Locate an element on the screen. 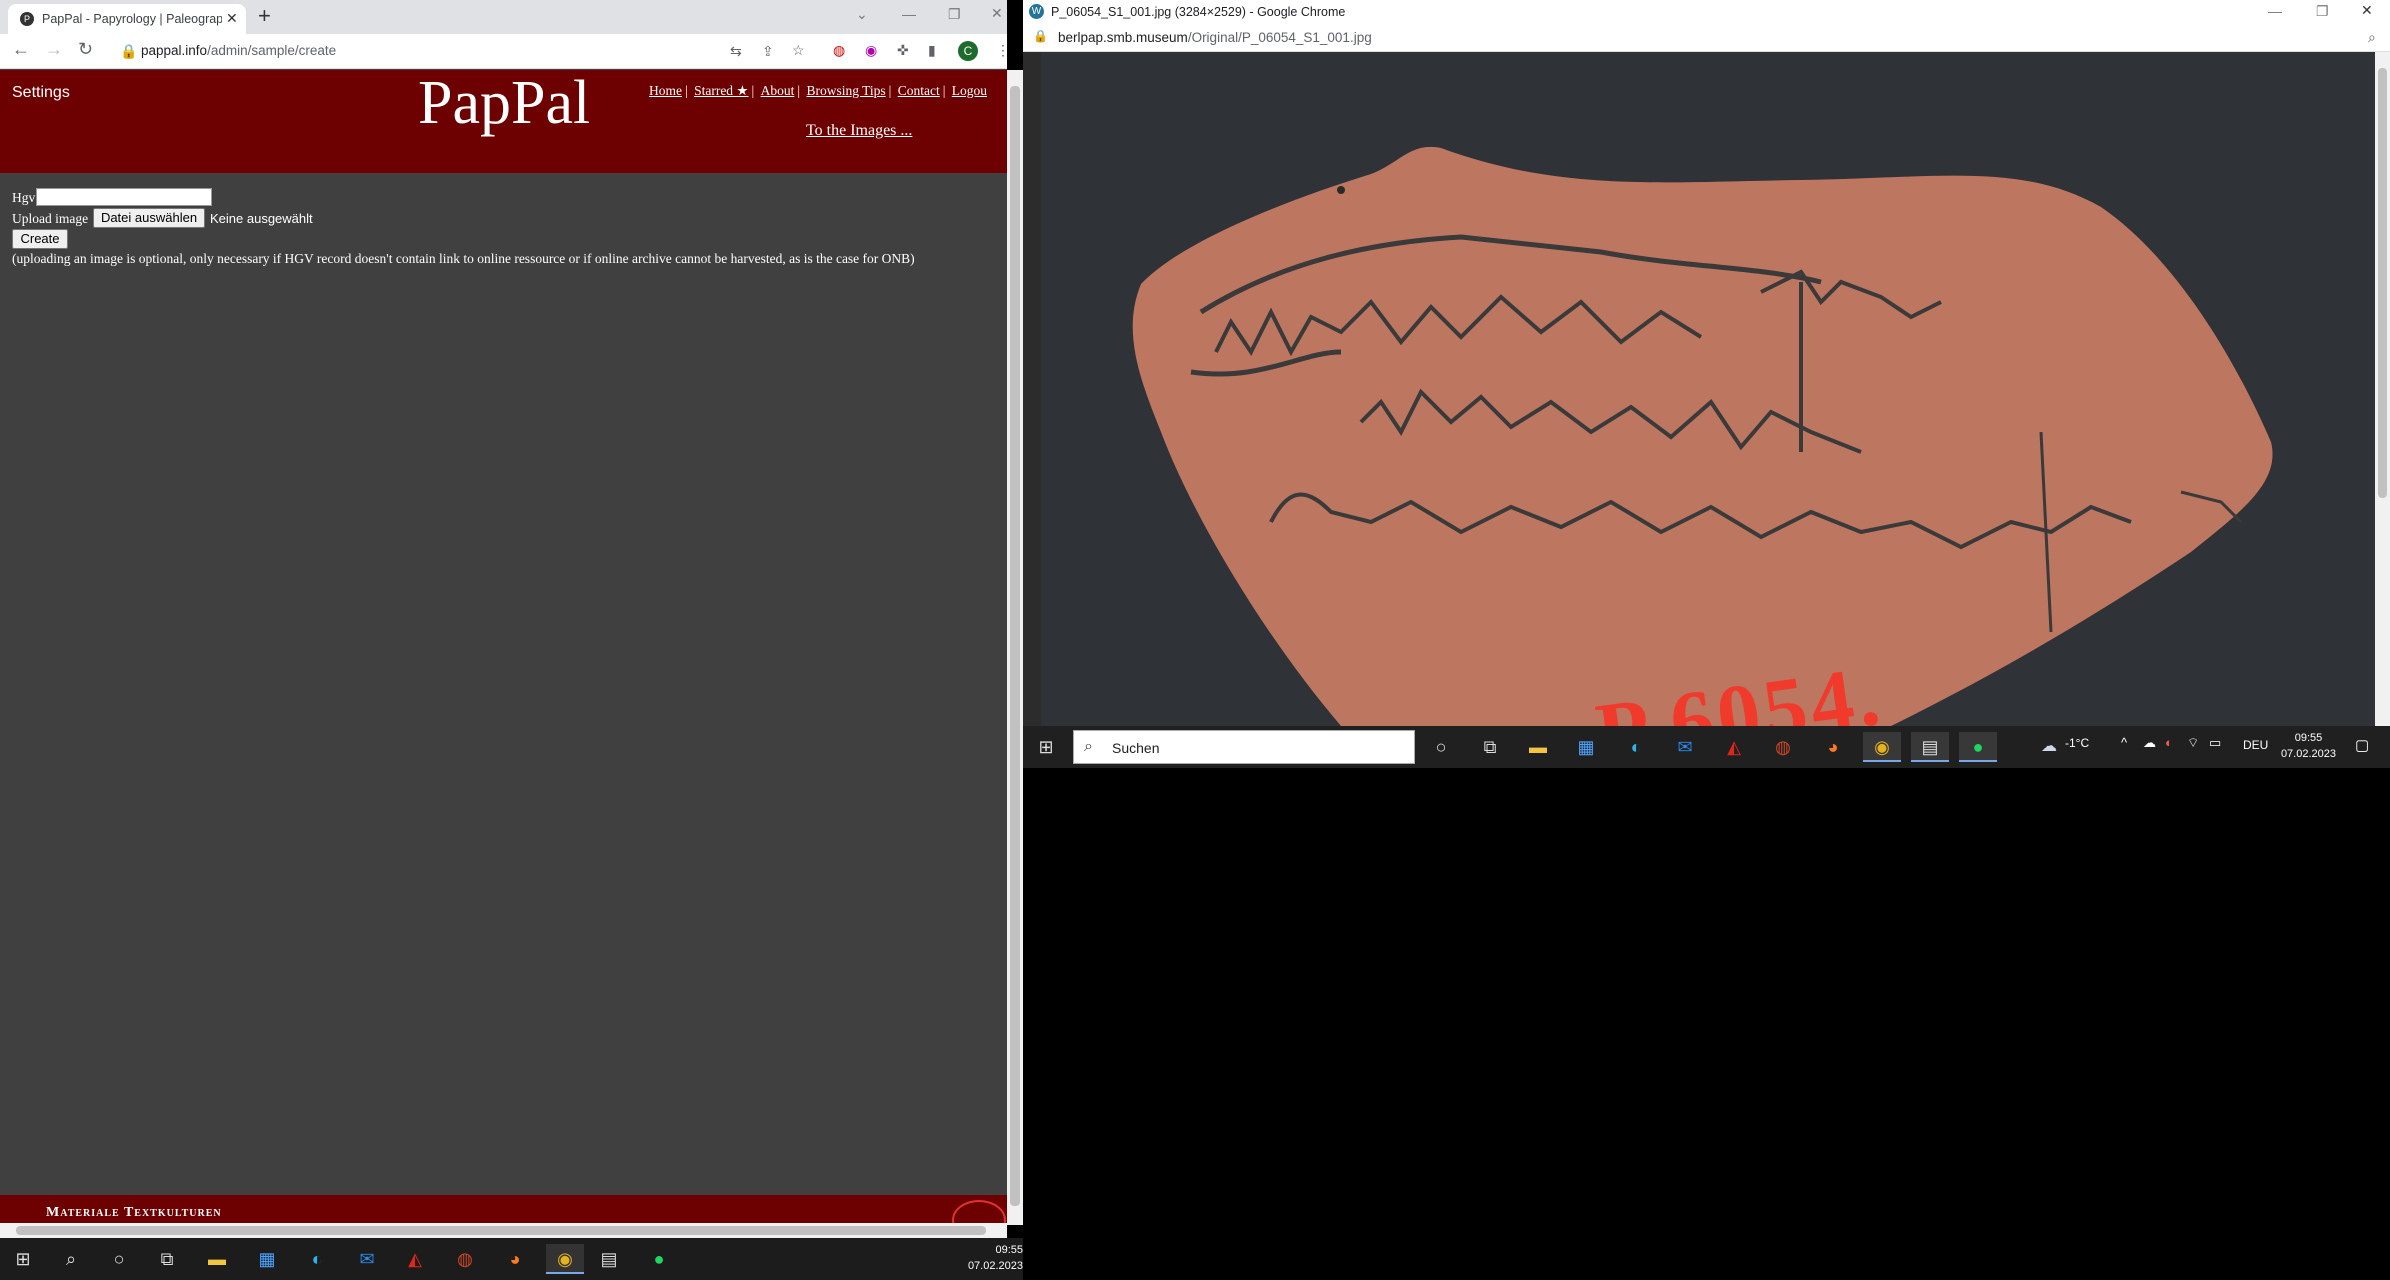  nav-starred: Starred ★ is located at coordinates (721, 90).